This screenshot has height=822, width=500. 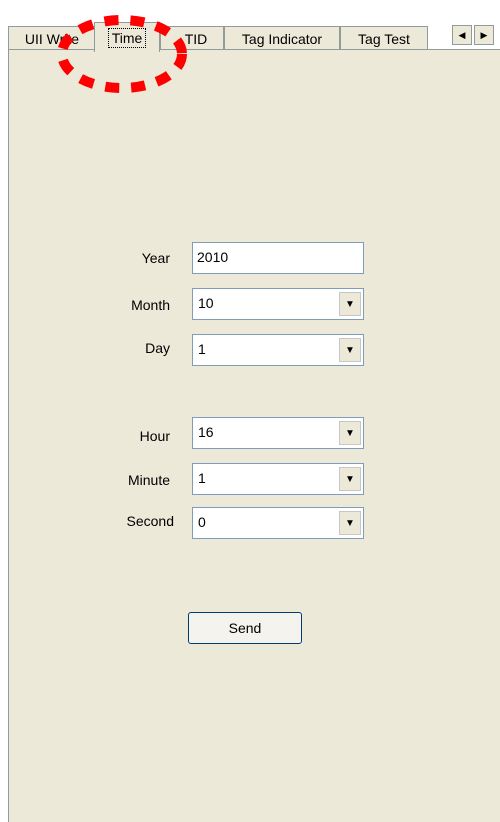 What do you see at coordinates (154, 436) in the screenshot?
I see `hour-label: Hour` at bounding box center [154, 436].